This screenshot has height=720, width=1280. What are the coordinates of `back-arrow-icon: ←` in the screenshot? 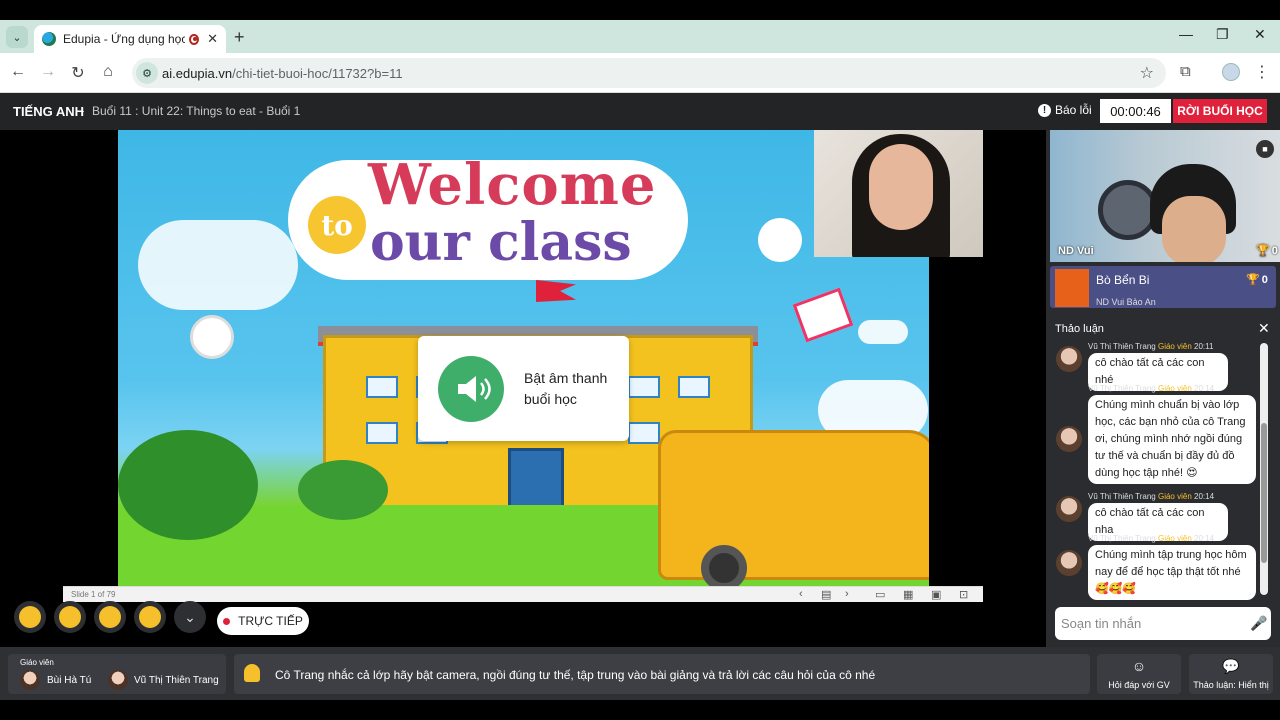 It's located at (18, 72).